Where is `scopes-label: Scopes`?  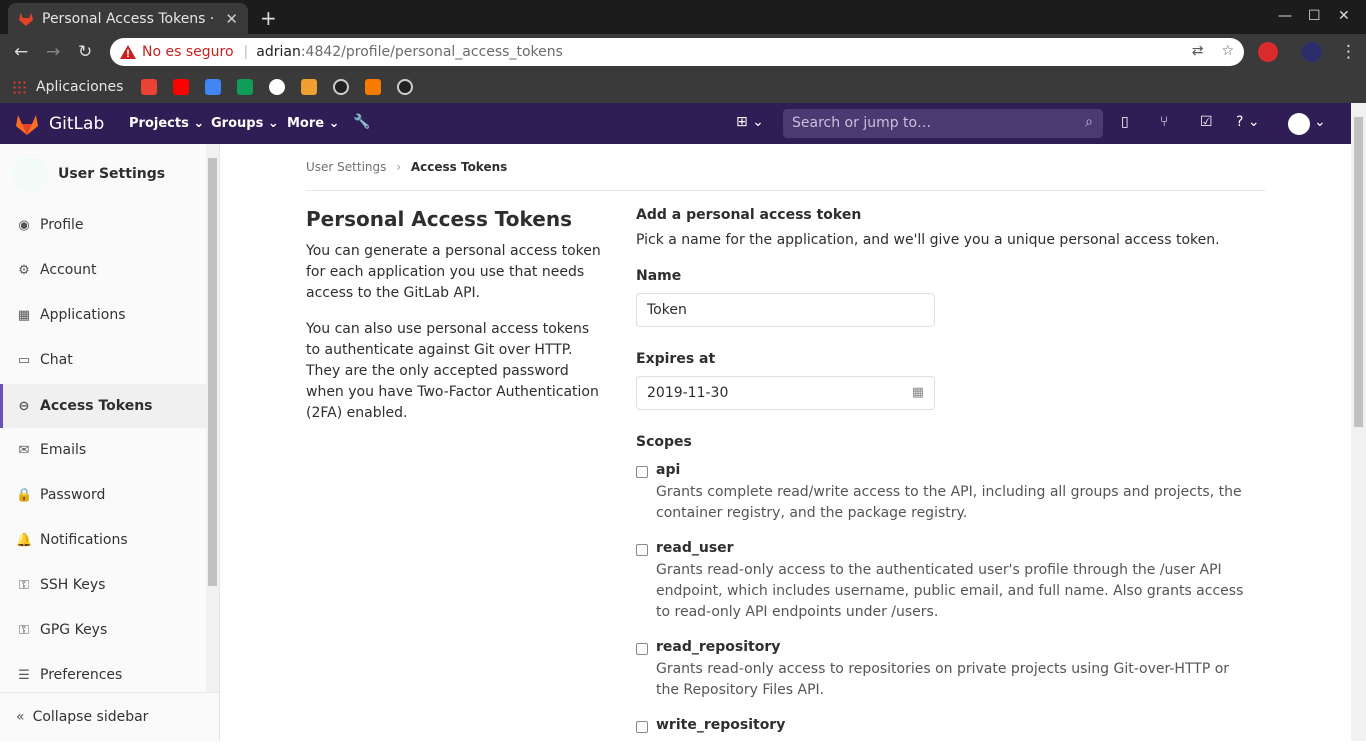 scopes-label: Scopes is located at coordinates (664, 442).